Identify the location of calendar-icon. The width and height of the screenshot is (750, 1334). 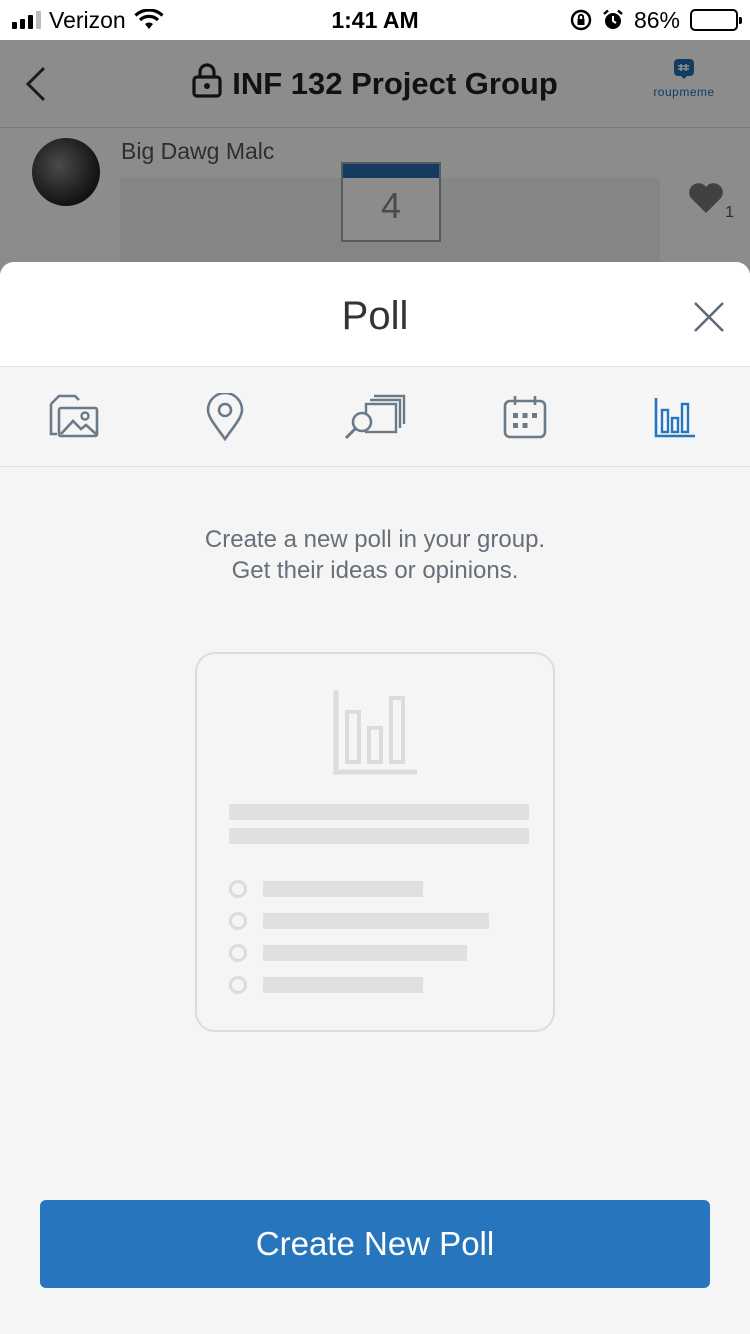
(525, 416).